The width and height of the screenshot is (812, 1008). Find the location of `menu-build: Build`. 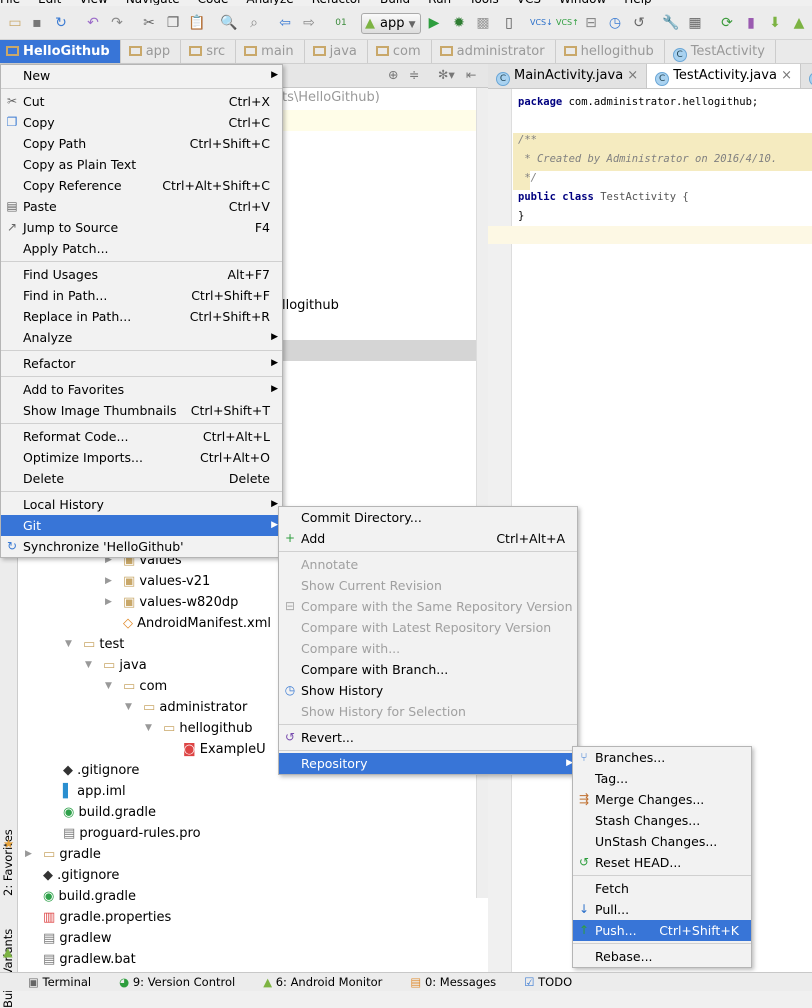

menu-build: Build is located at coordinates (395, 2).